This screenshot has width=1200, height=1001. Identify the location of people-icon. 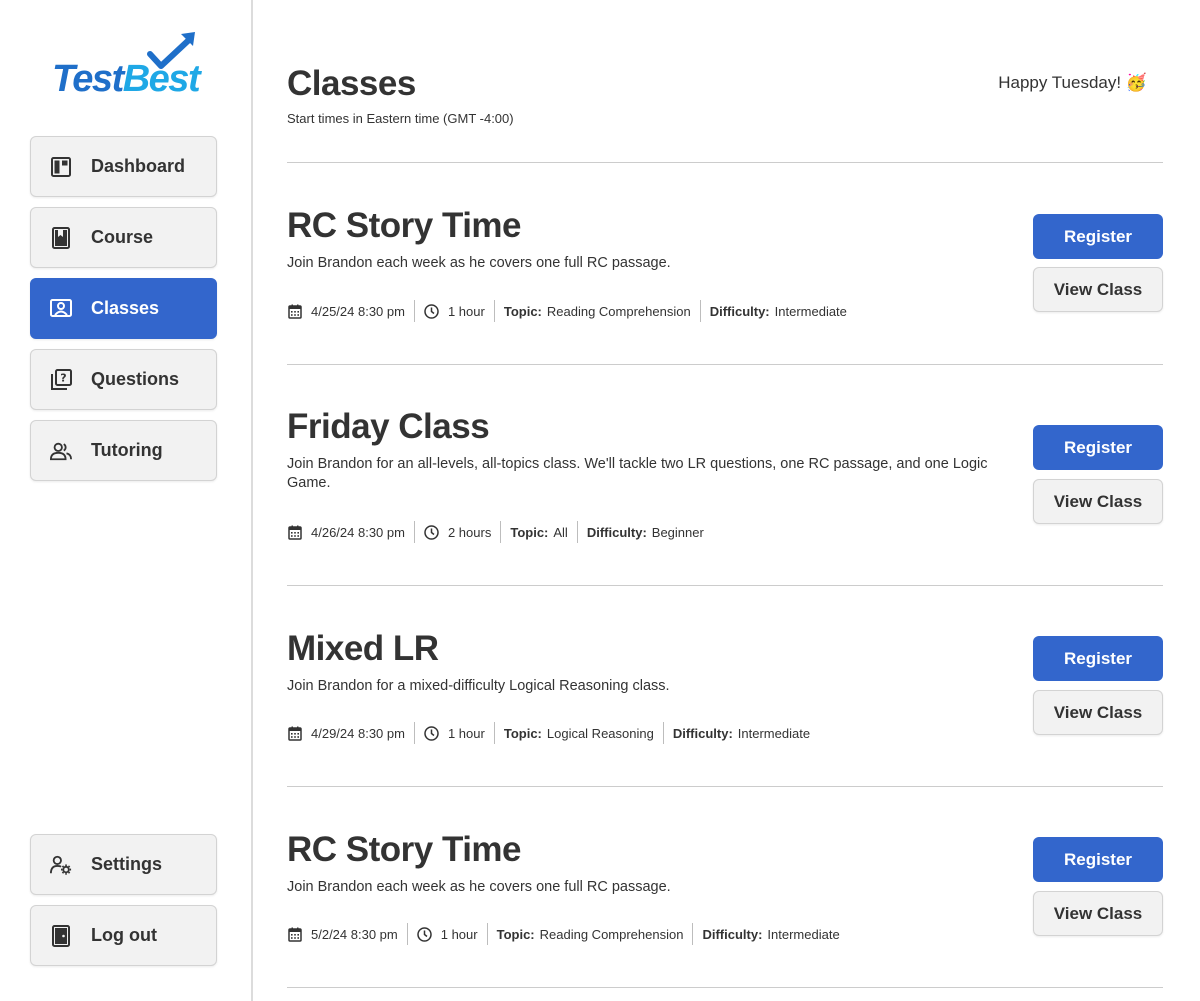
(61, 451).